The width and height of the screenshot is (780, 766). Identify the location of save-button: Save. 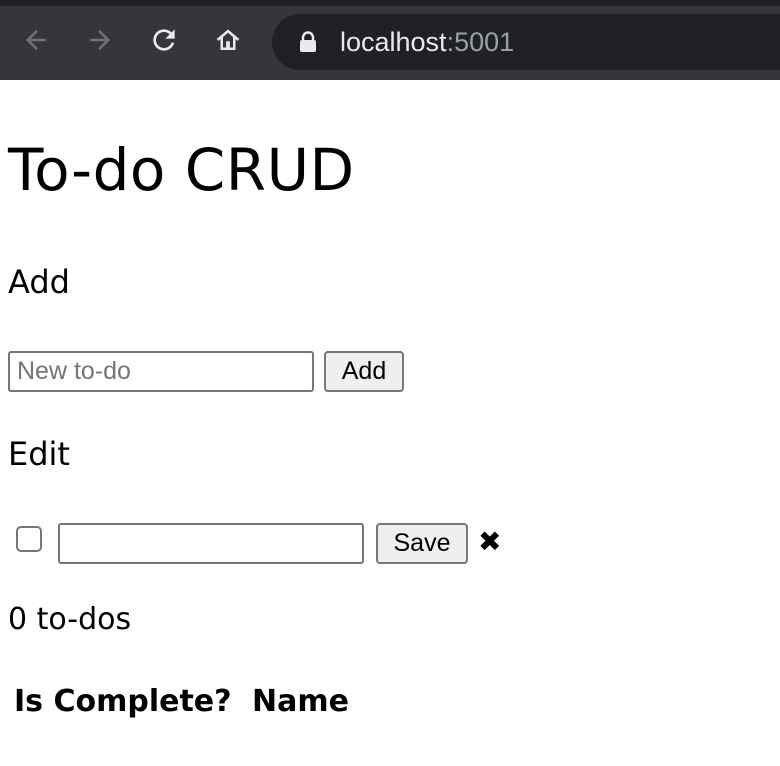
(422, 543).